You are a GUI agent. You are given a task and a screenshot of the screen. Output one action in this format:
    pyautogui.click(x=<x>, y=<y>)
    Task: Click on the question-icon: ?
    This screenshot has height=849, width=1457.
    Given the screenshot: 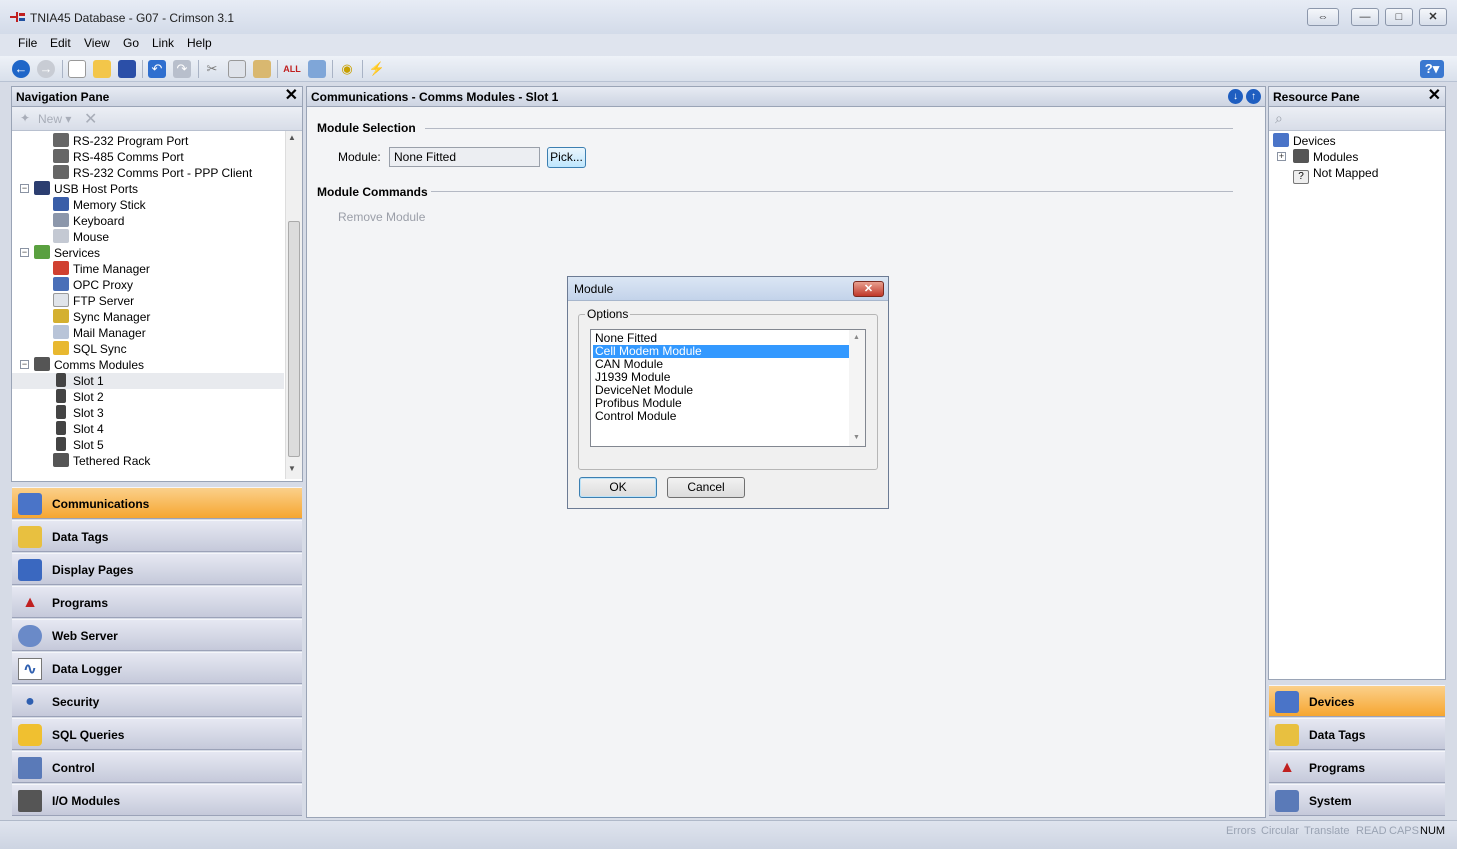 What is the action you would take?
    pyautogui.click(x=1301, y=177)
    